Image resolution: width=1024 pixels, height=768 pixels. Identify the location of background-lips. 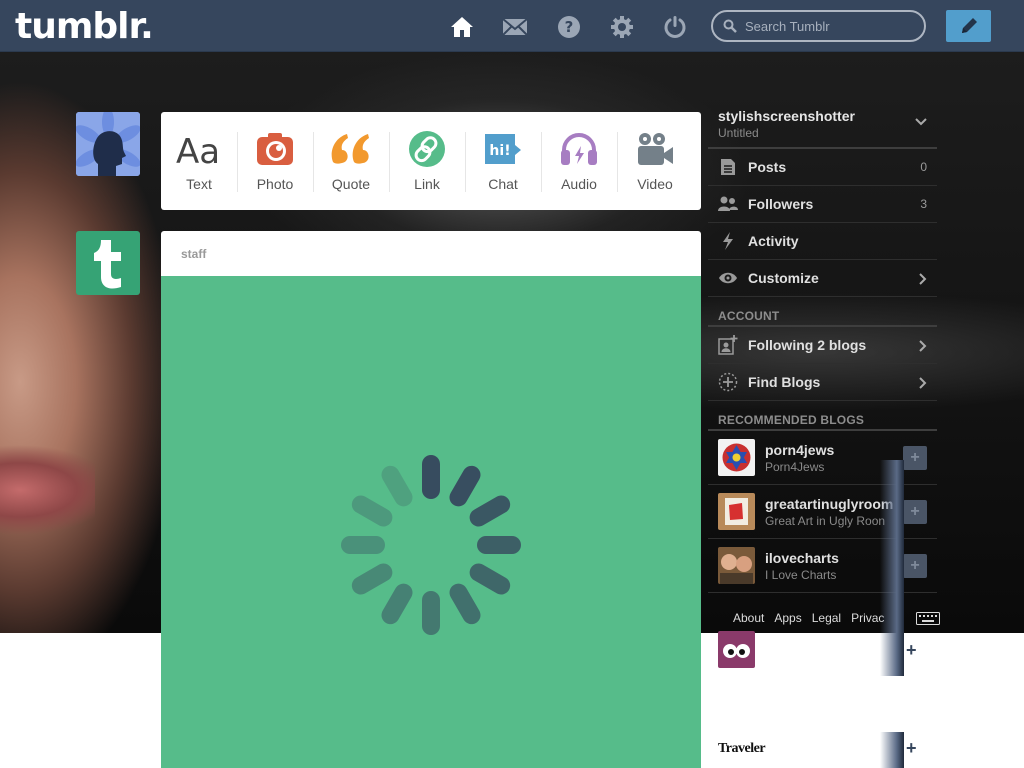
(47, 490).